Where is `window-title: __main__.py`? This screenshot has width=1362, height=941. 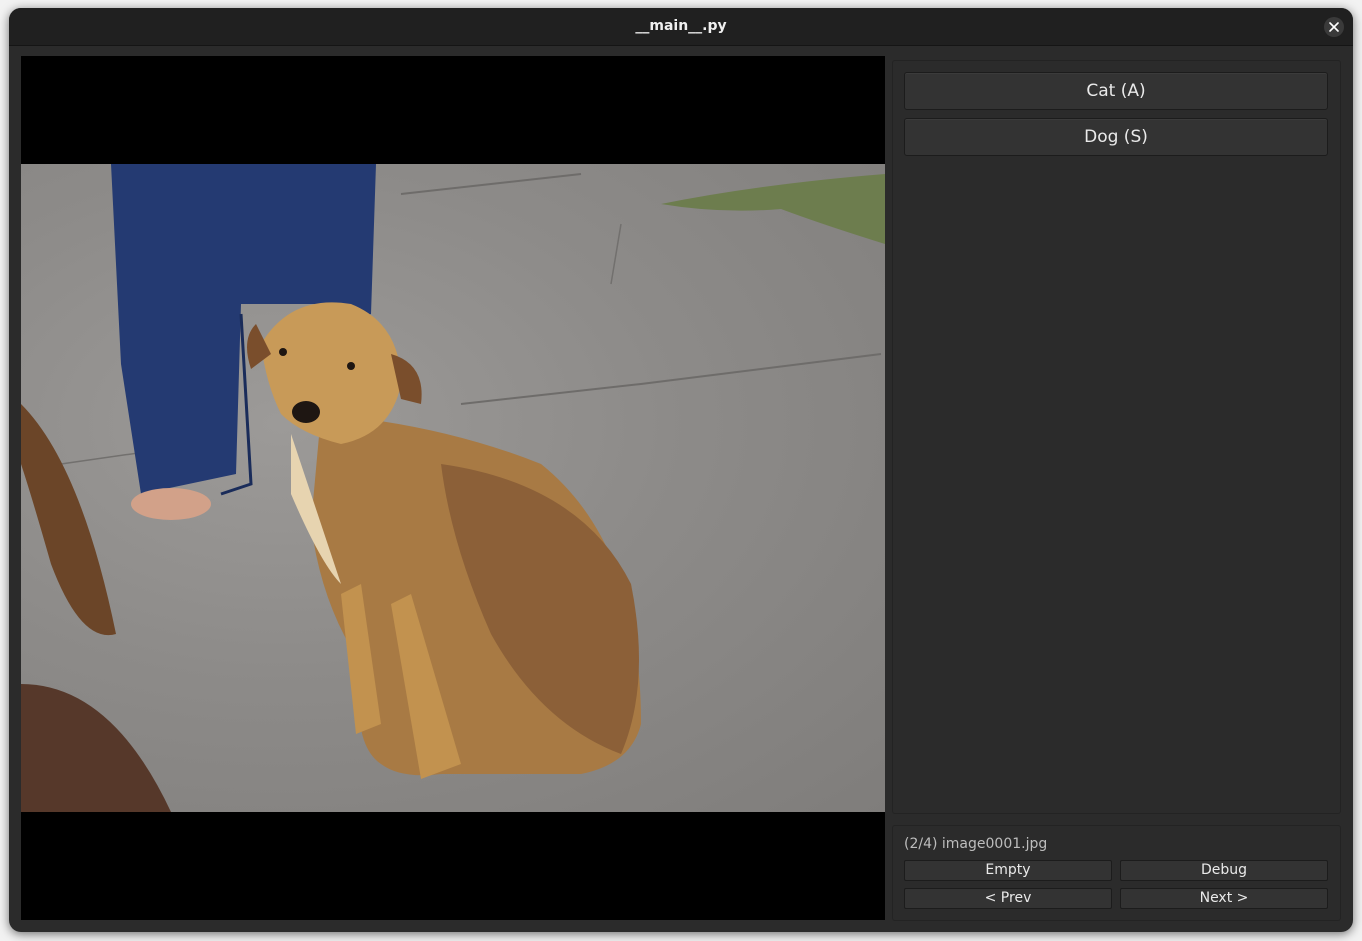 window-title: __main__.py is located at coordinates (681, 26).